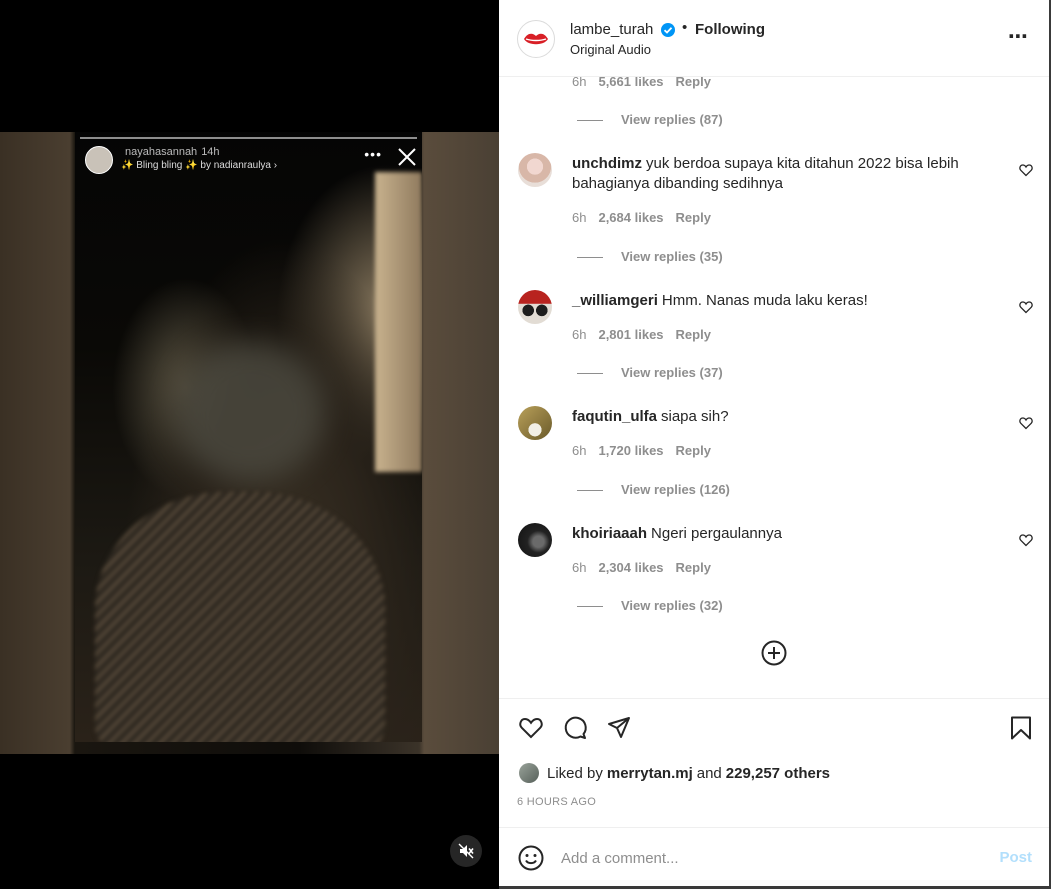  I want to click on post-timestamp: 6 HOURS AGO, so click(556, 802).